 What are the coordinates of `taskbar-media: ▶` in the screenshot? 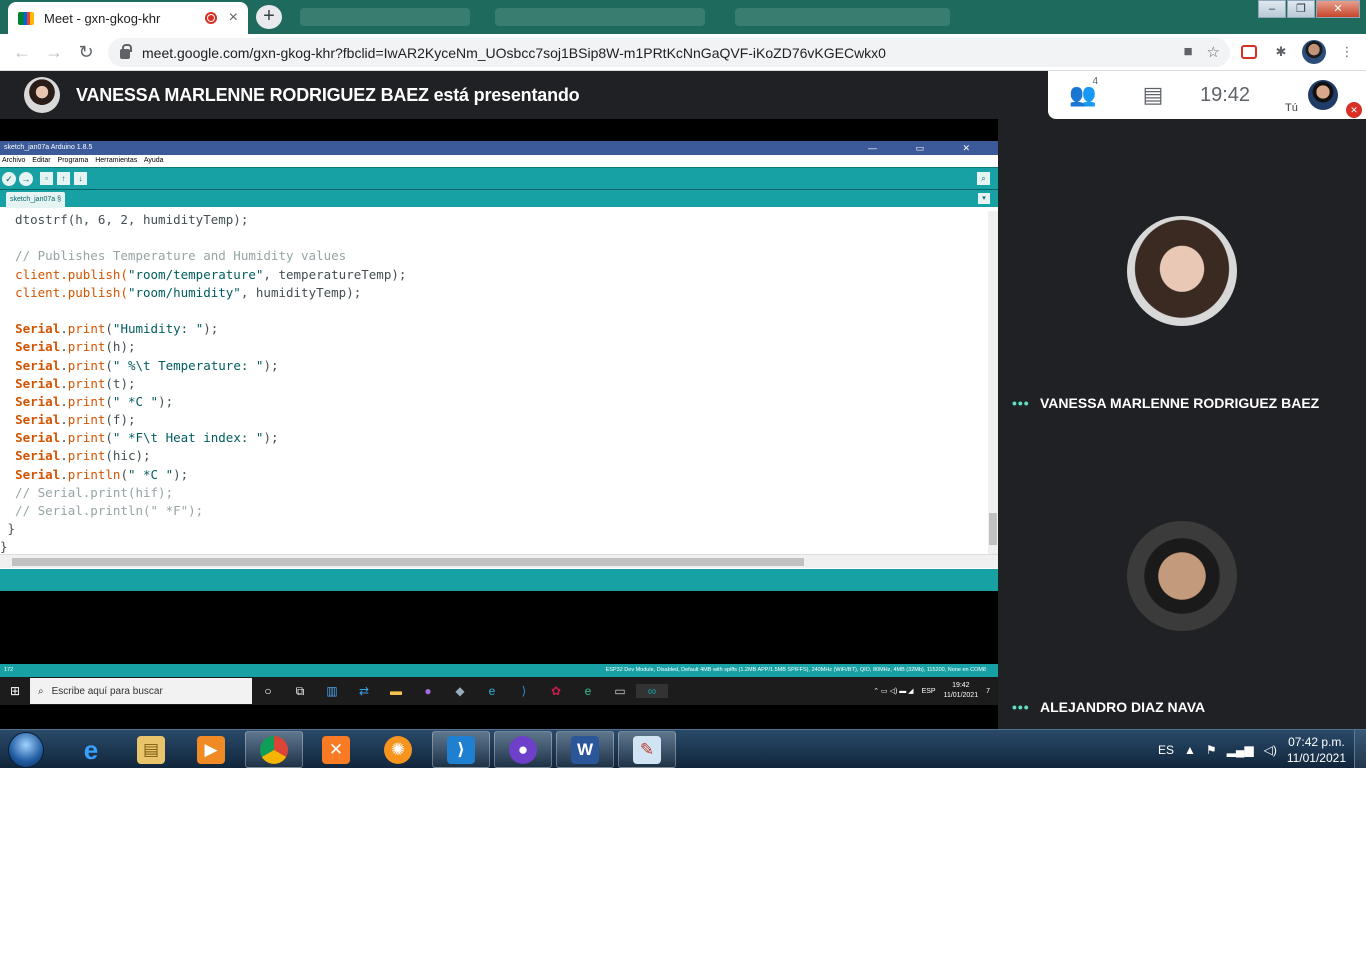 It's located at (211, 749).